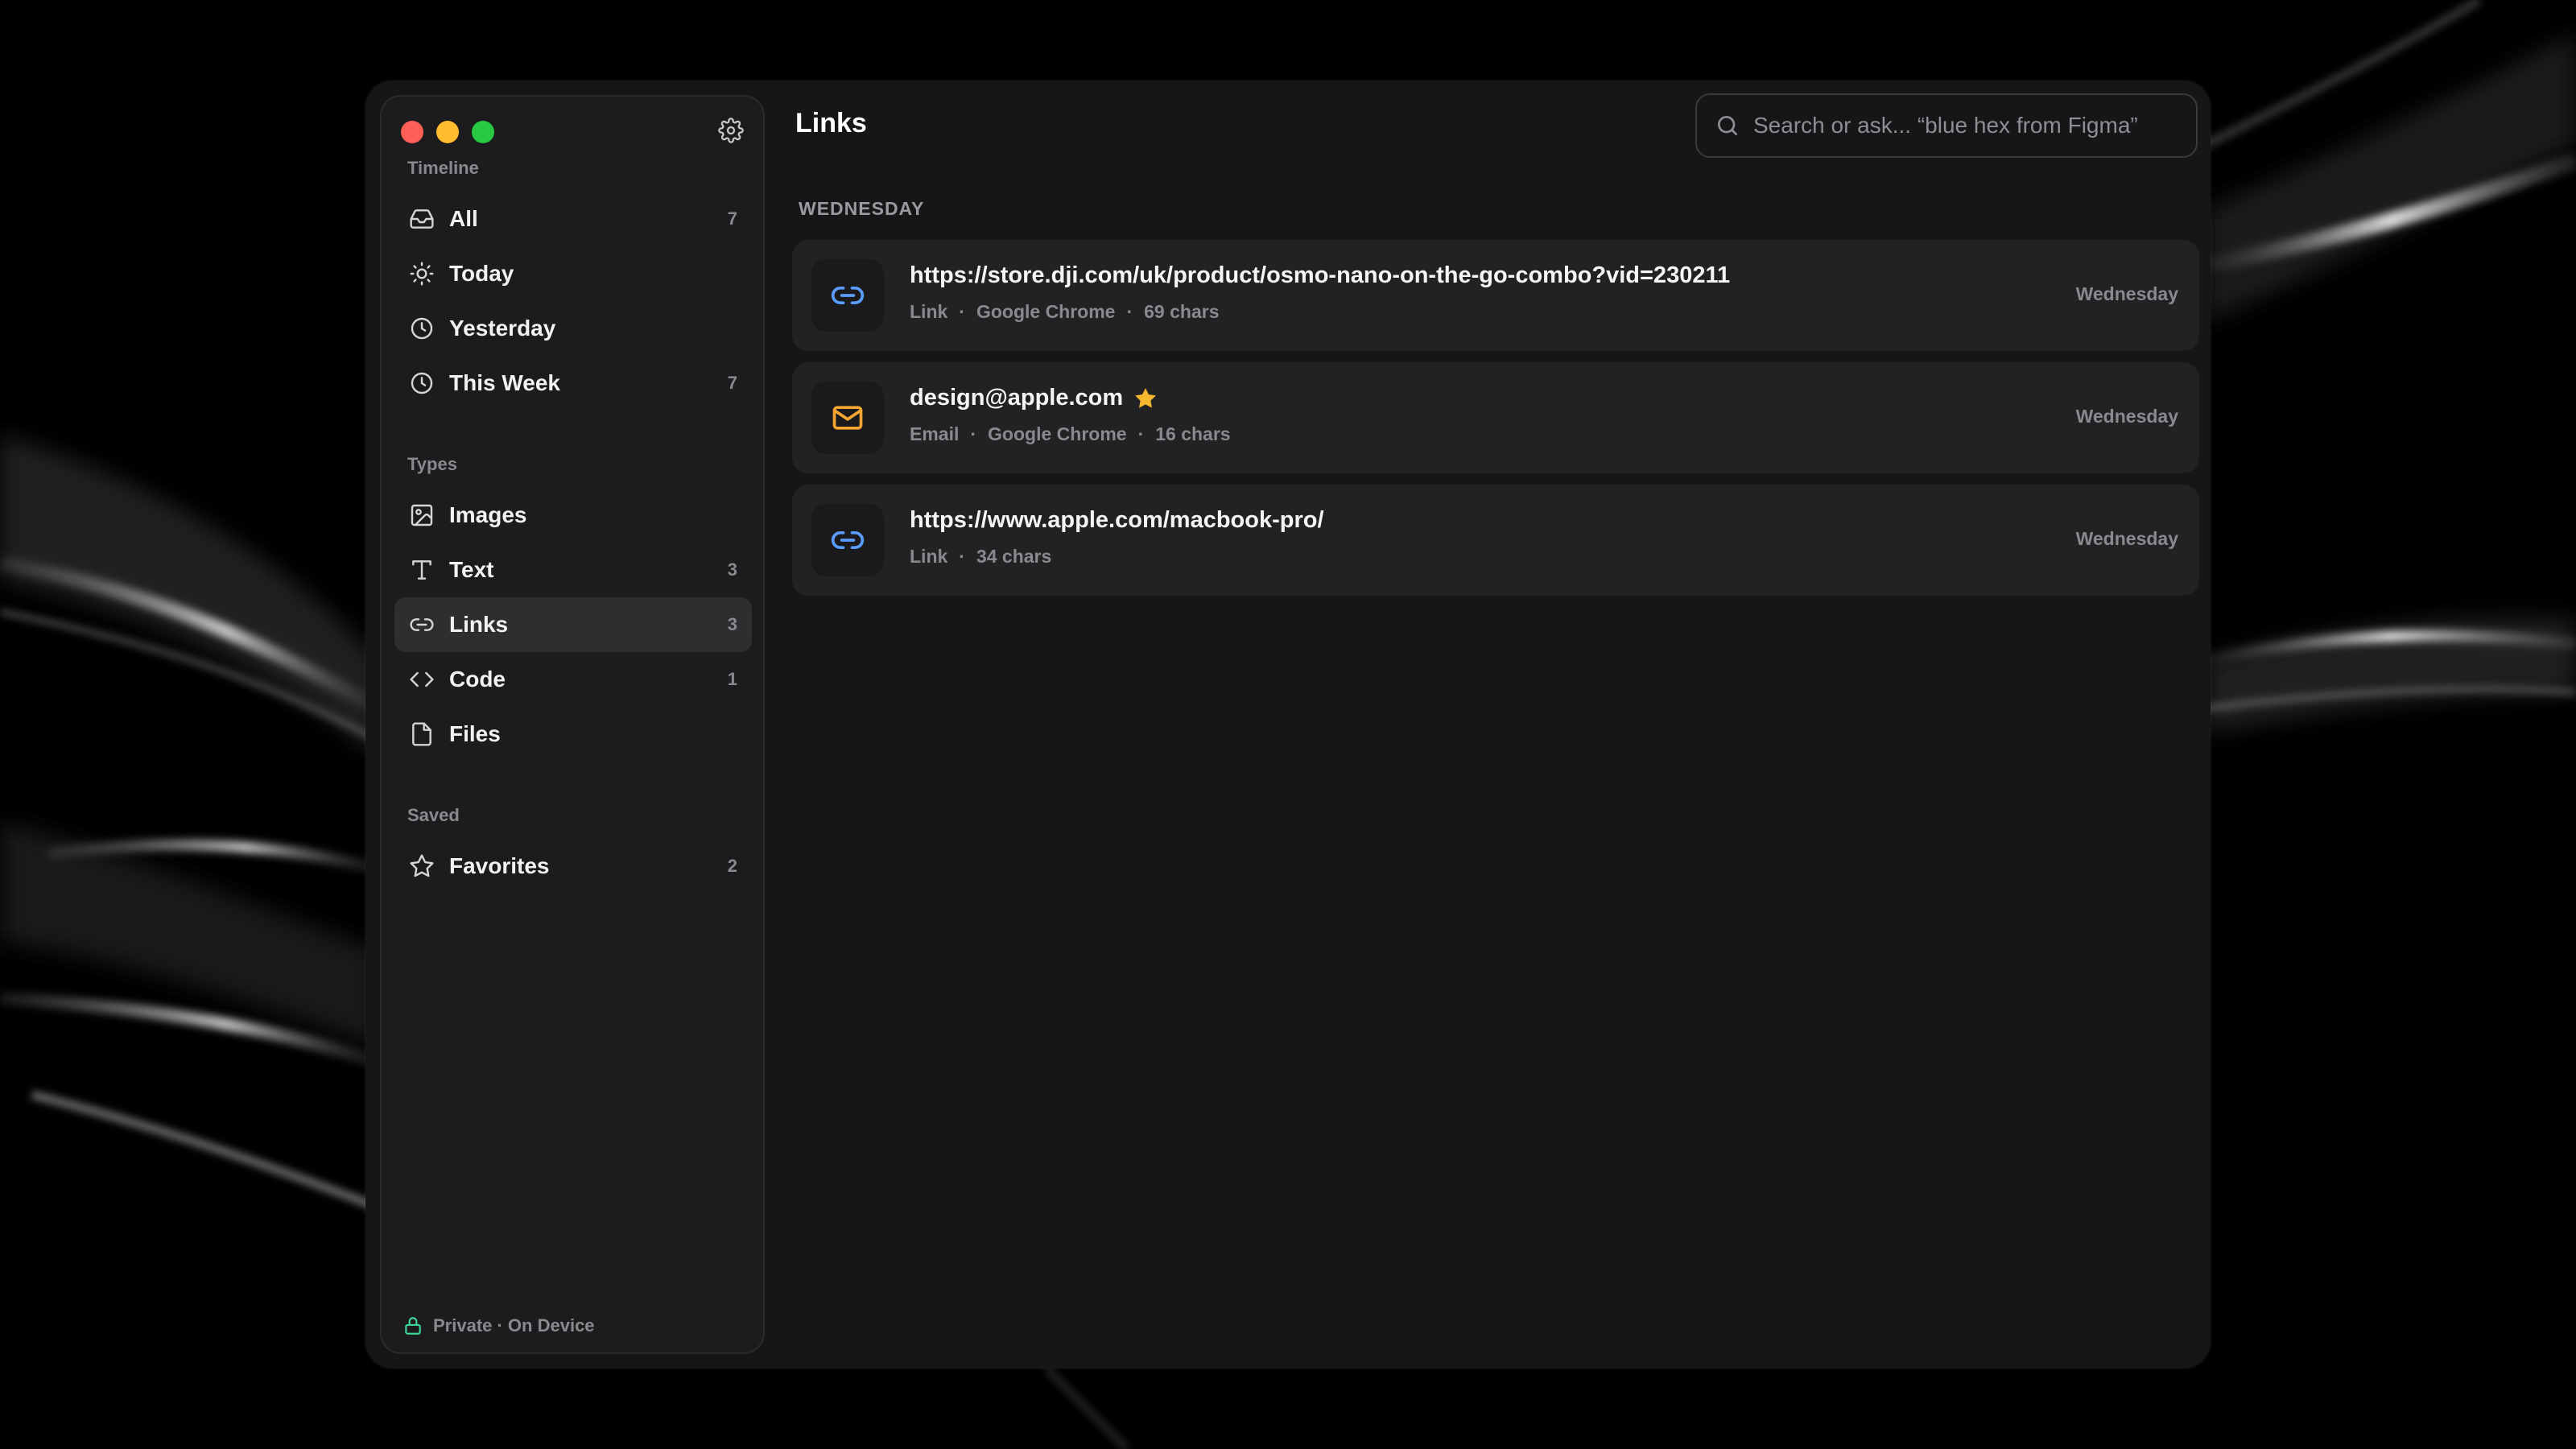 Image resolution: width=2576 pixels, height=1449 pixels. I want to click on image-icon, so click(422, 515).